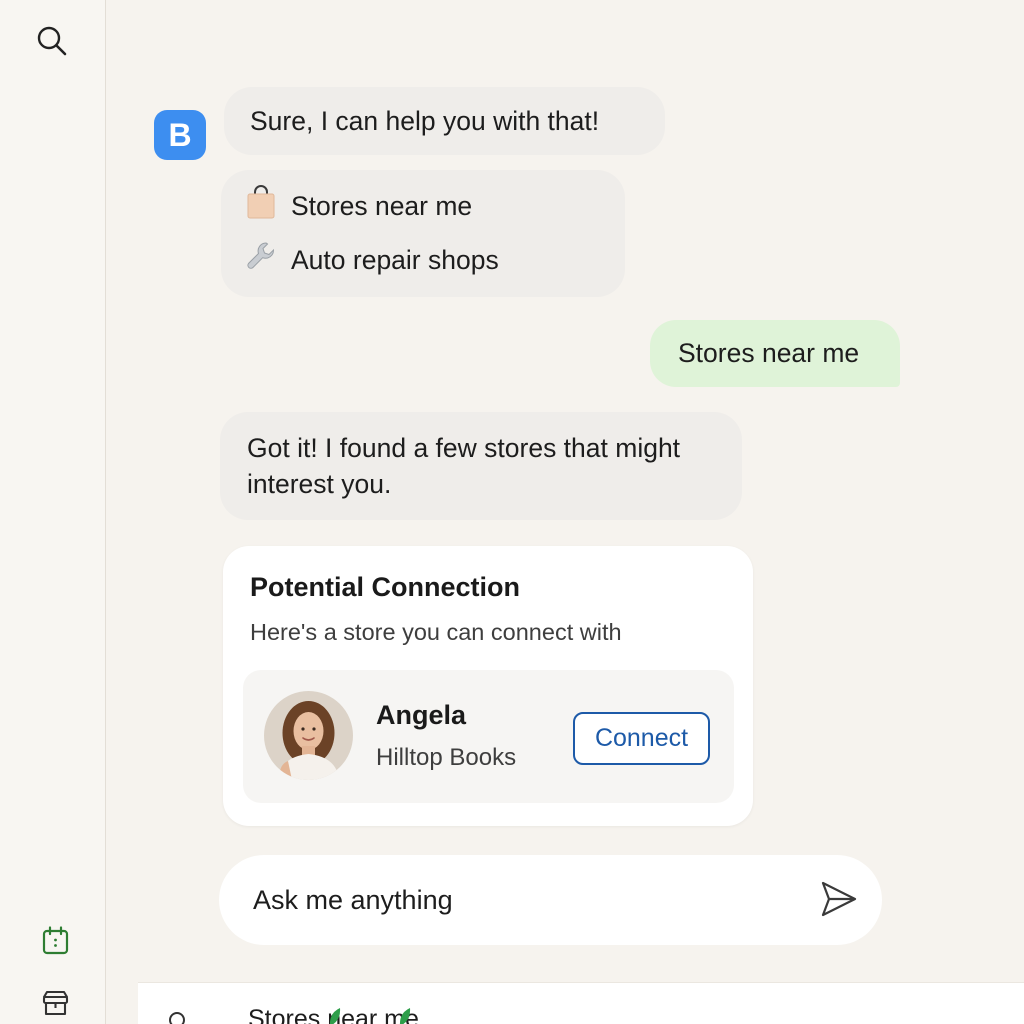 The height and width of the screenshot is (1024, 1024). Describe the element at coordinates (421, 715) in the screenshot. I see `contact-name: Angela` at that location.